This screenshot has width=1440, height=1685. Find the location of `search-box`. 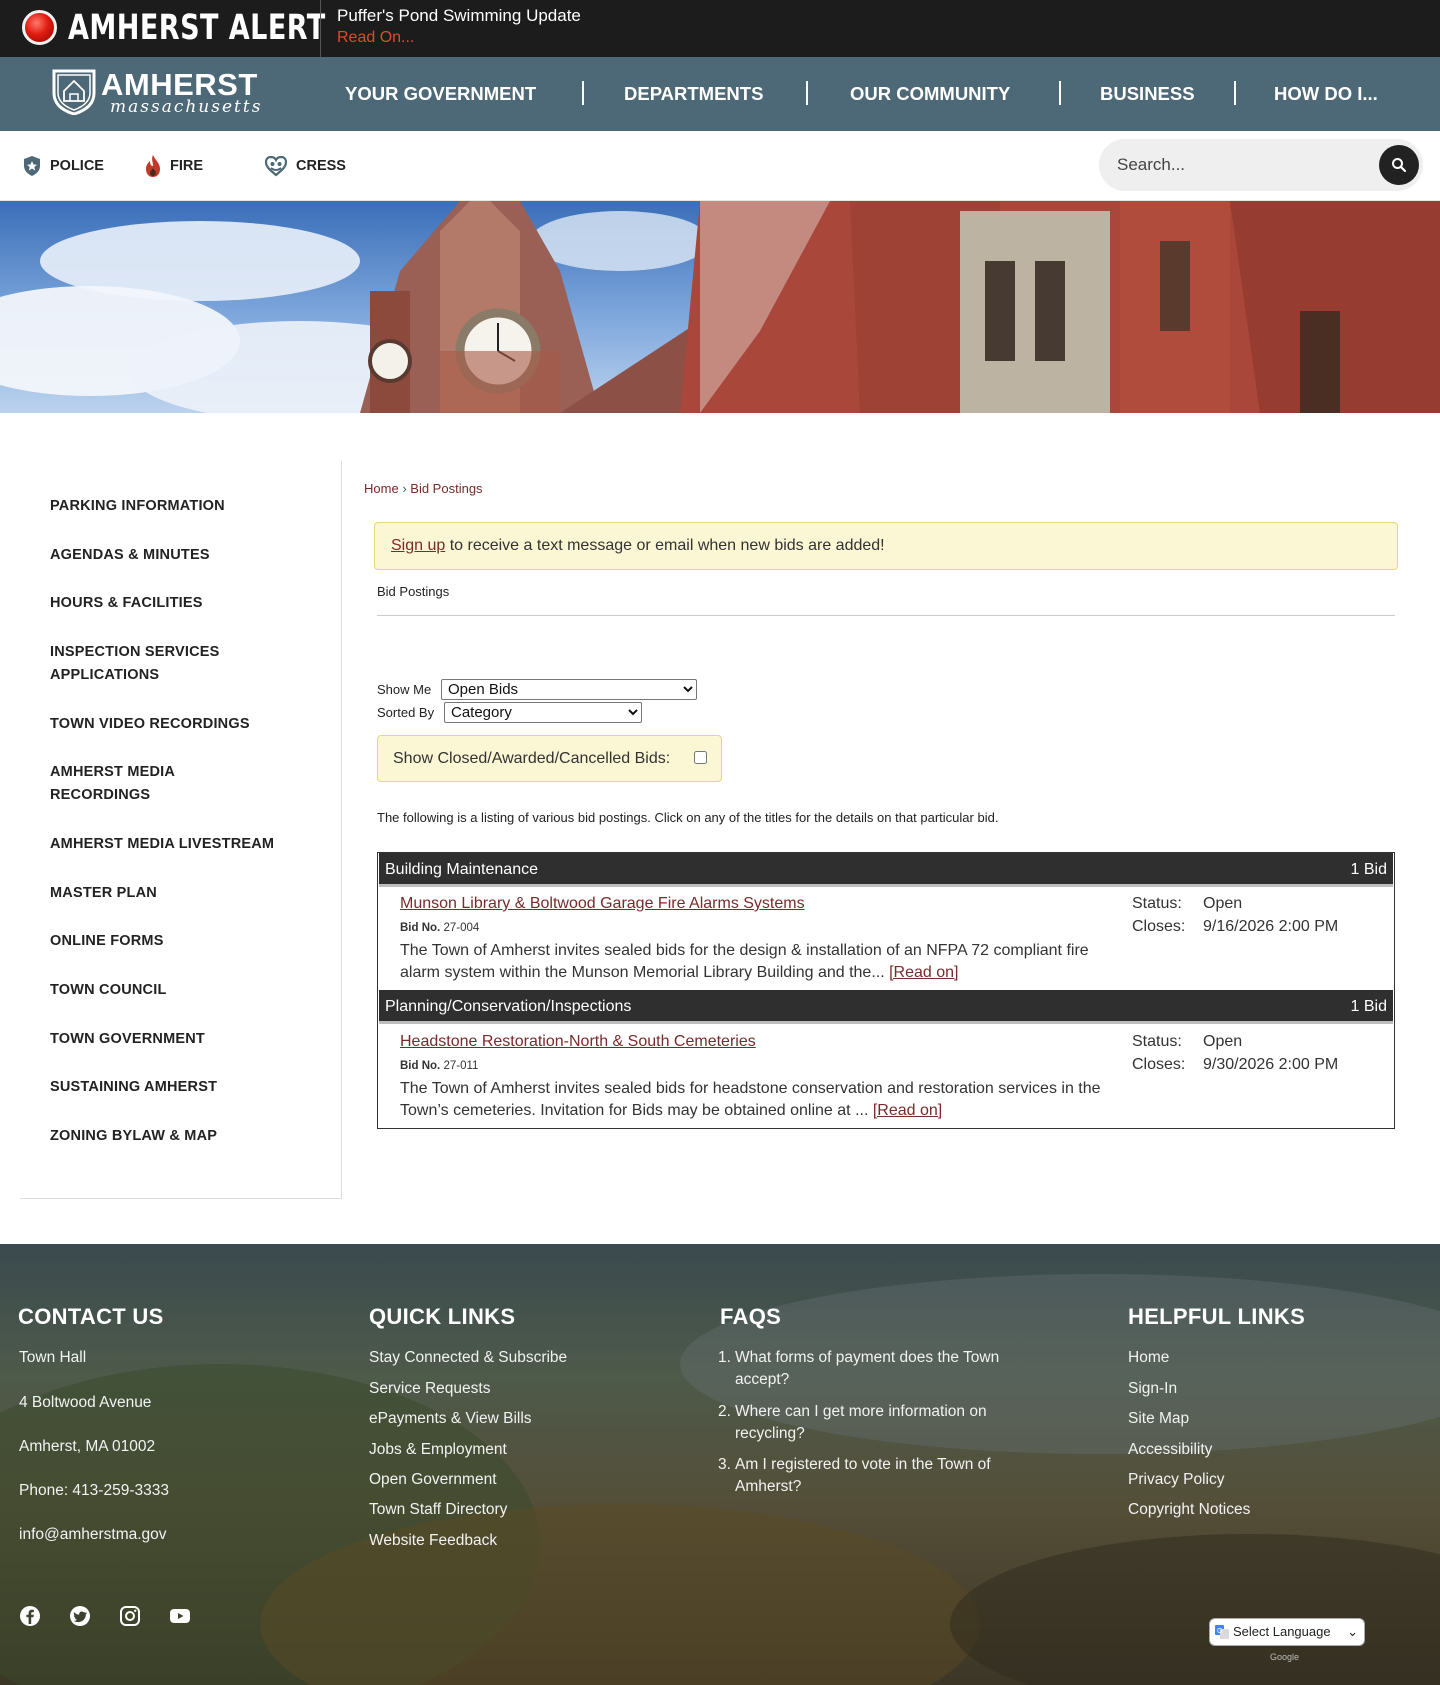

search-box is located at coordinates (1261, 165).